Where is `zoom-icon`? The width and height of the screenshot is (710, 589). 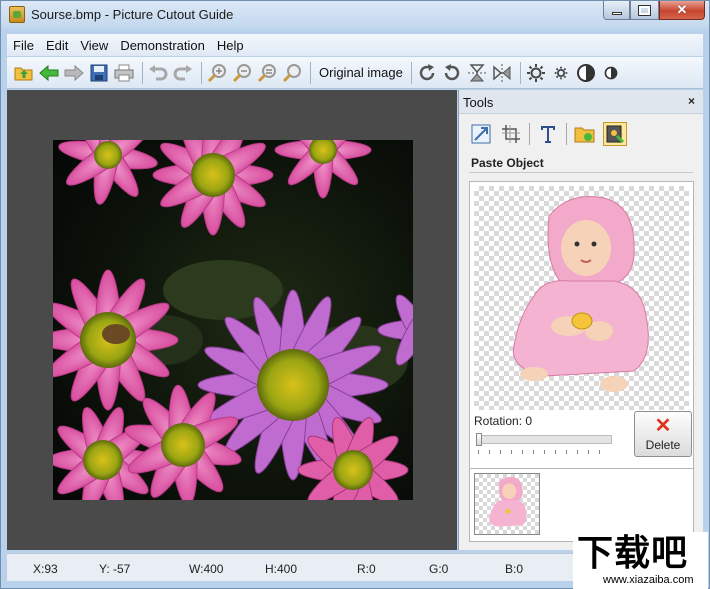 zoom-icon is located at coordinates (291, 72).